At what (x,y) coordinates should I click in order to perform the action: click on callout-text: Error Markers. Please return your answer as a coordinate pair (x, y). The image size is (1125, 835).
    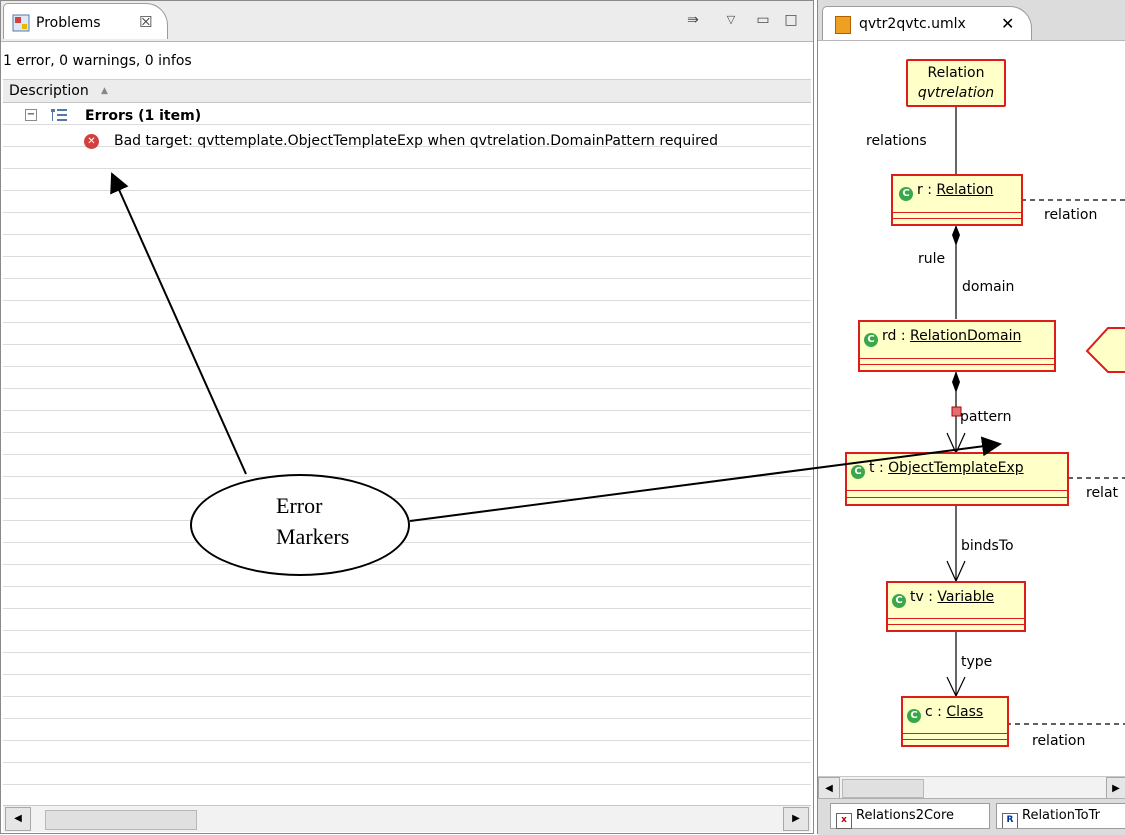
    Looking at the image, I should click on (312, 521).